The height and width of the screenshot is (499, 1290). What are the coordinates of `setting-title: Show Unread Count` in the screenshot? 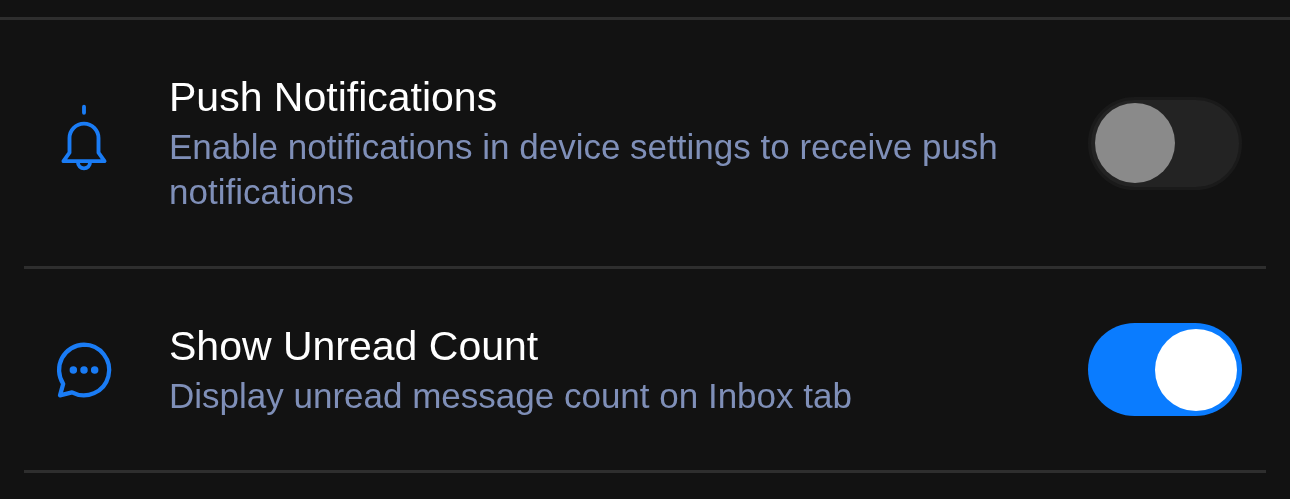 It's located at (354, 346).